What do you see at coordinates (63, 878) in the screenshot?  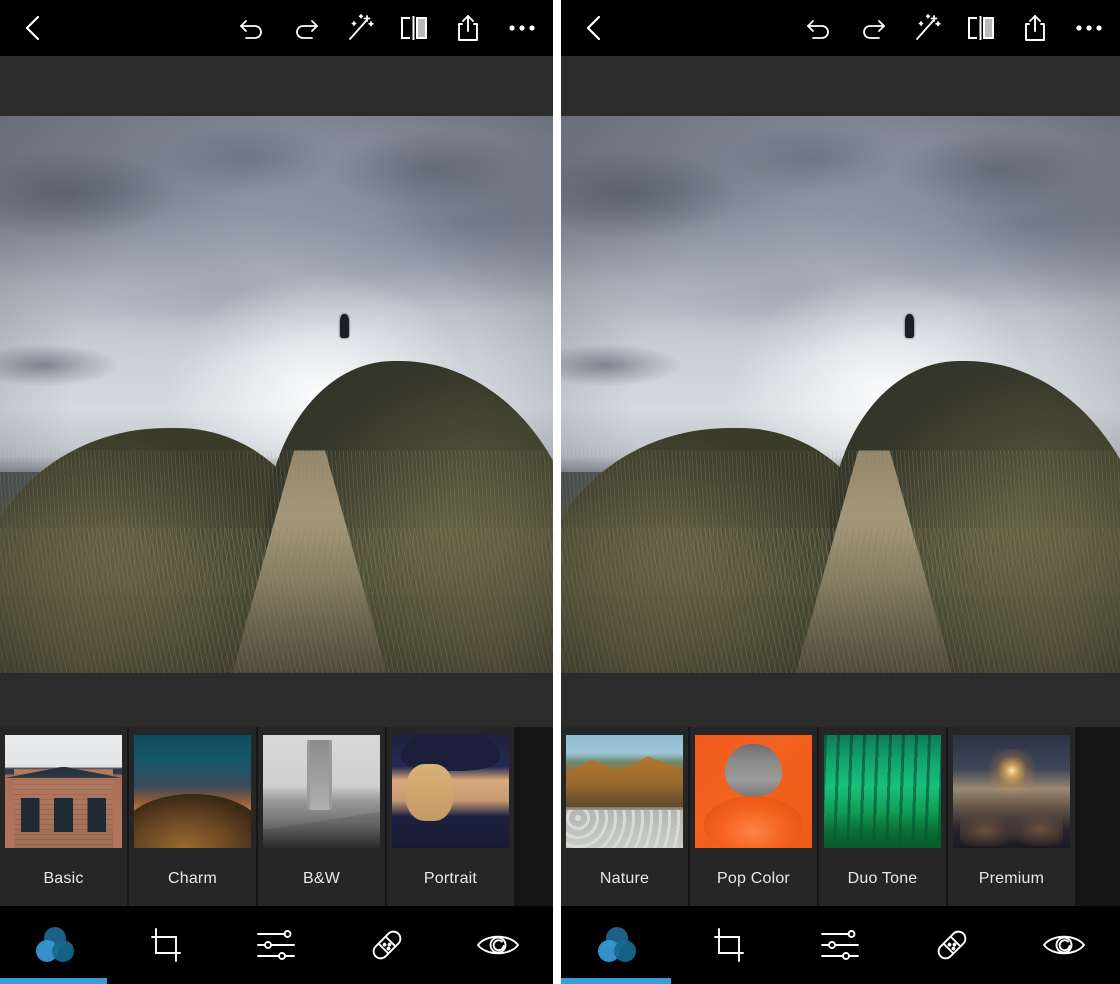 I see `look-label: Basic` at bounding box center [63, 878].